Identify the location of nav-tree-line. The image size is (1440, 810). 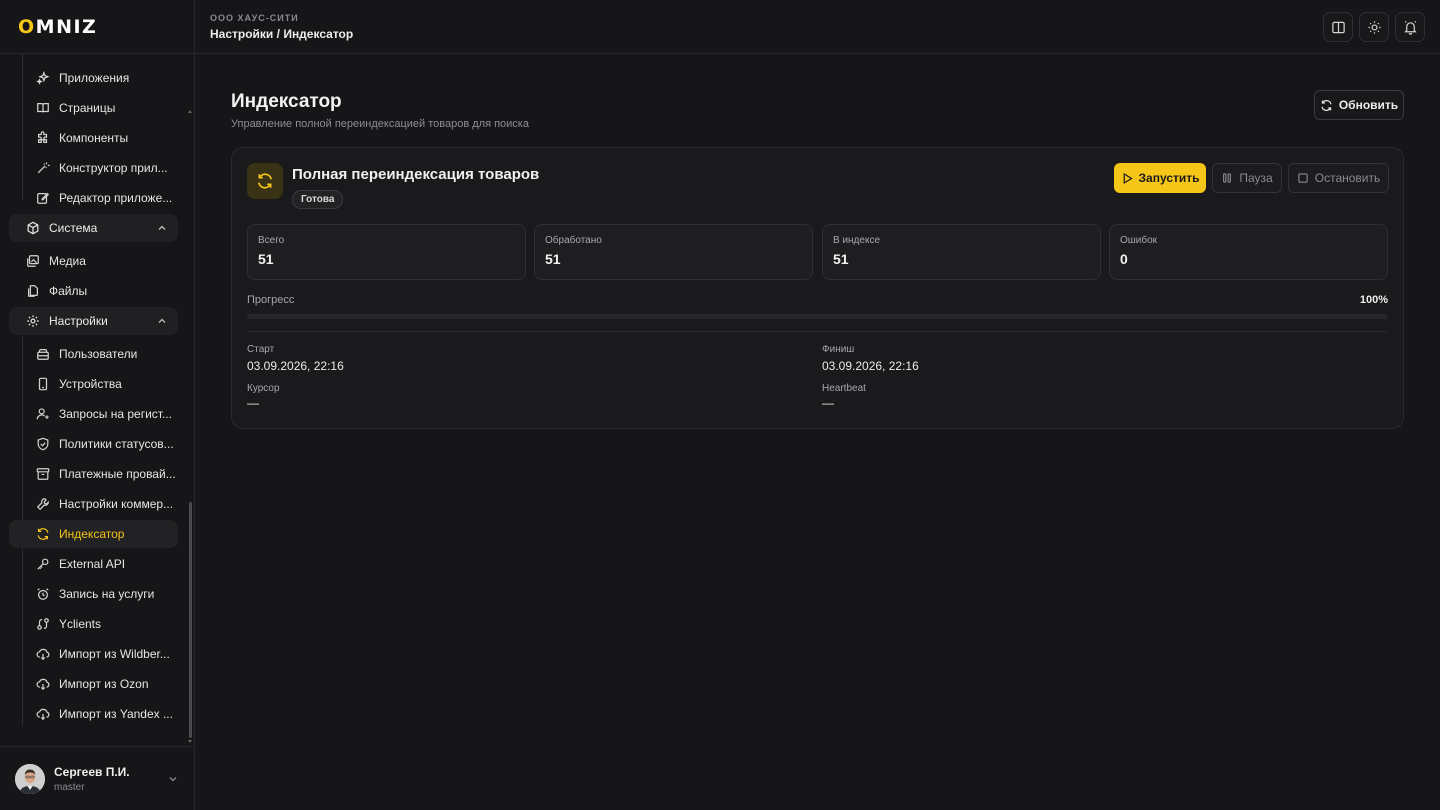
(22, 127).